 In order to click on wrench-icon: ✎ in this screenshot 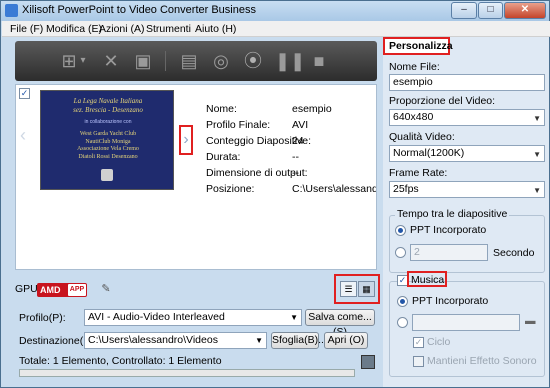, I will do `click(106, 289)`.